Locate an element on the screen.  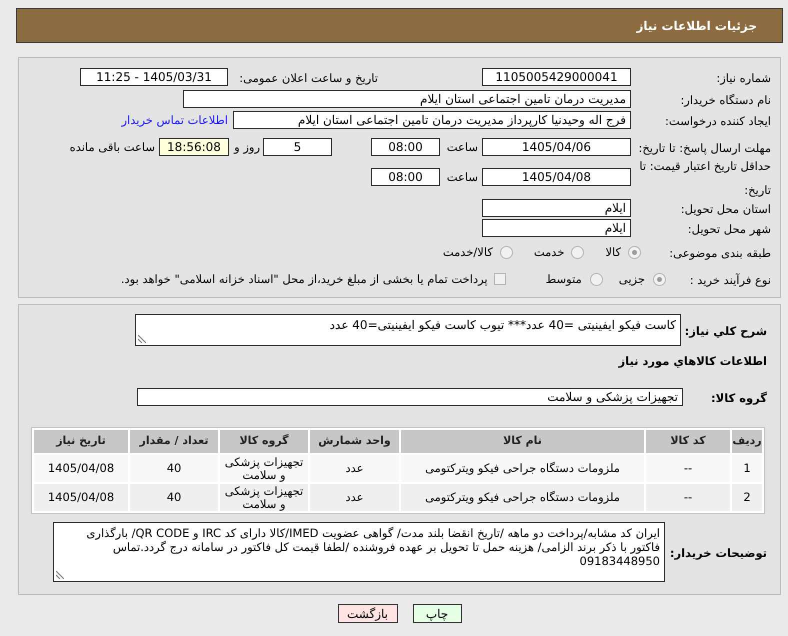
field-label: استان محل تحویل: is located at coordinates (725, 209).